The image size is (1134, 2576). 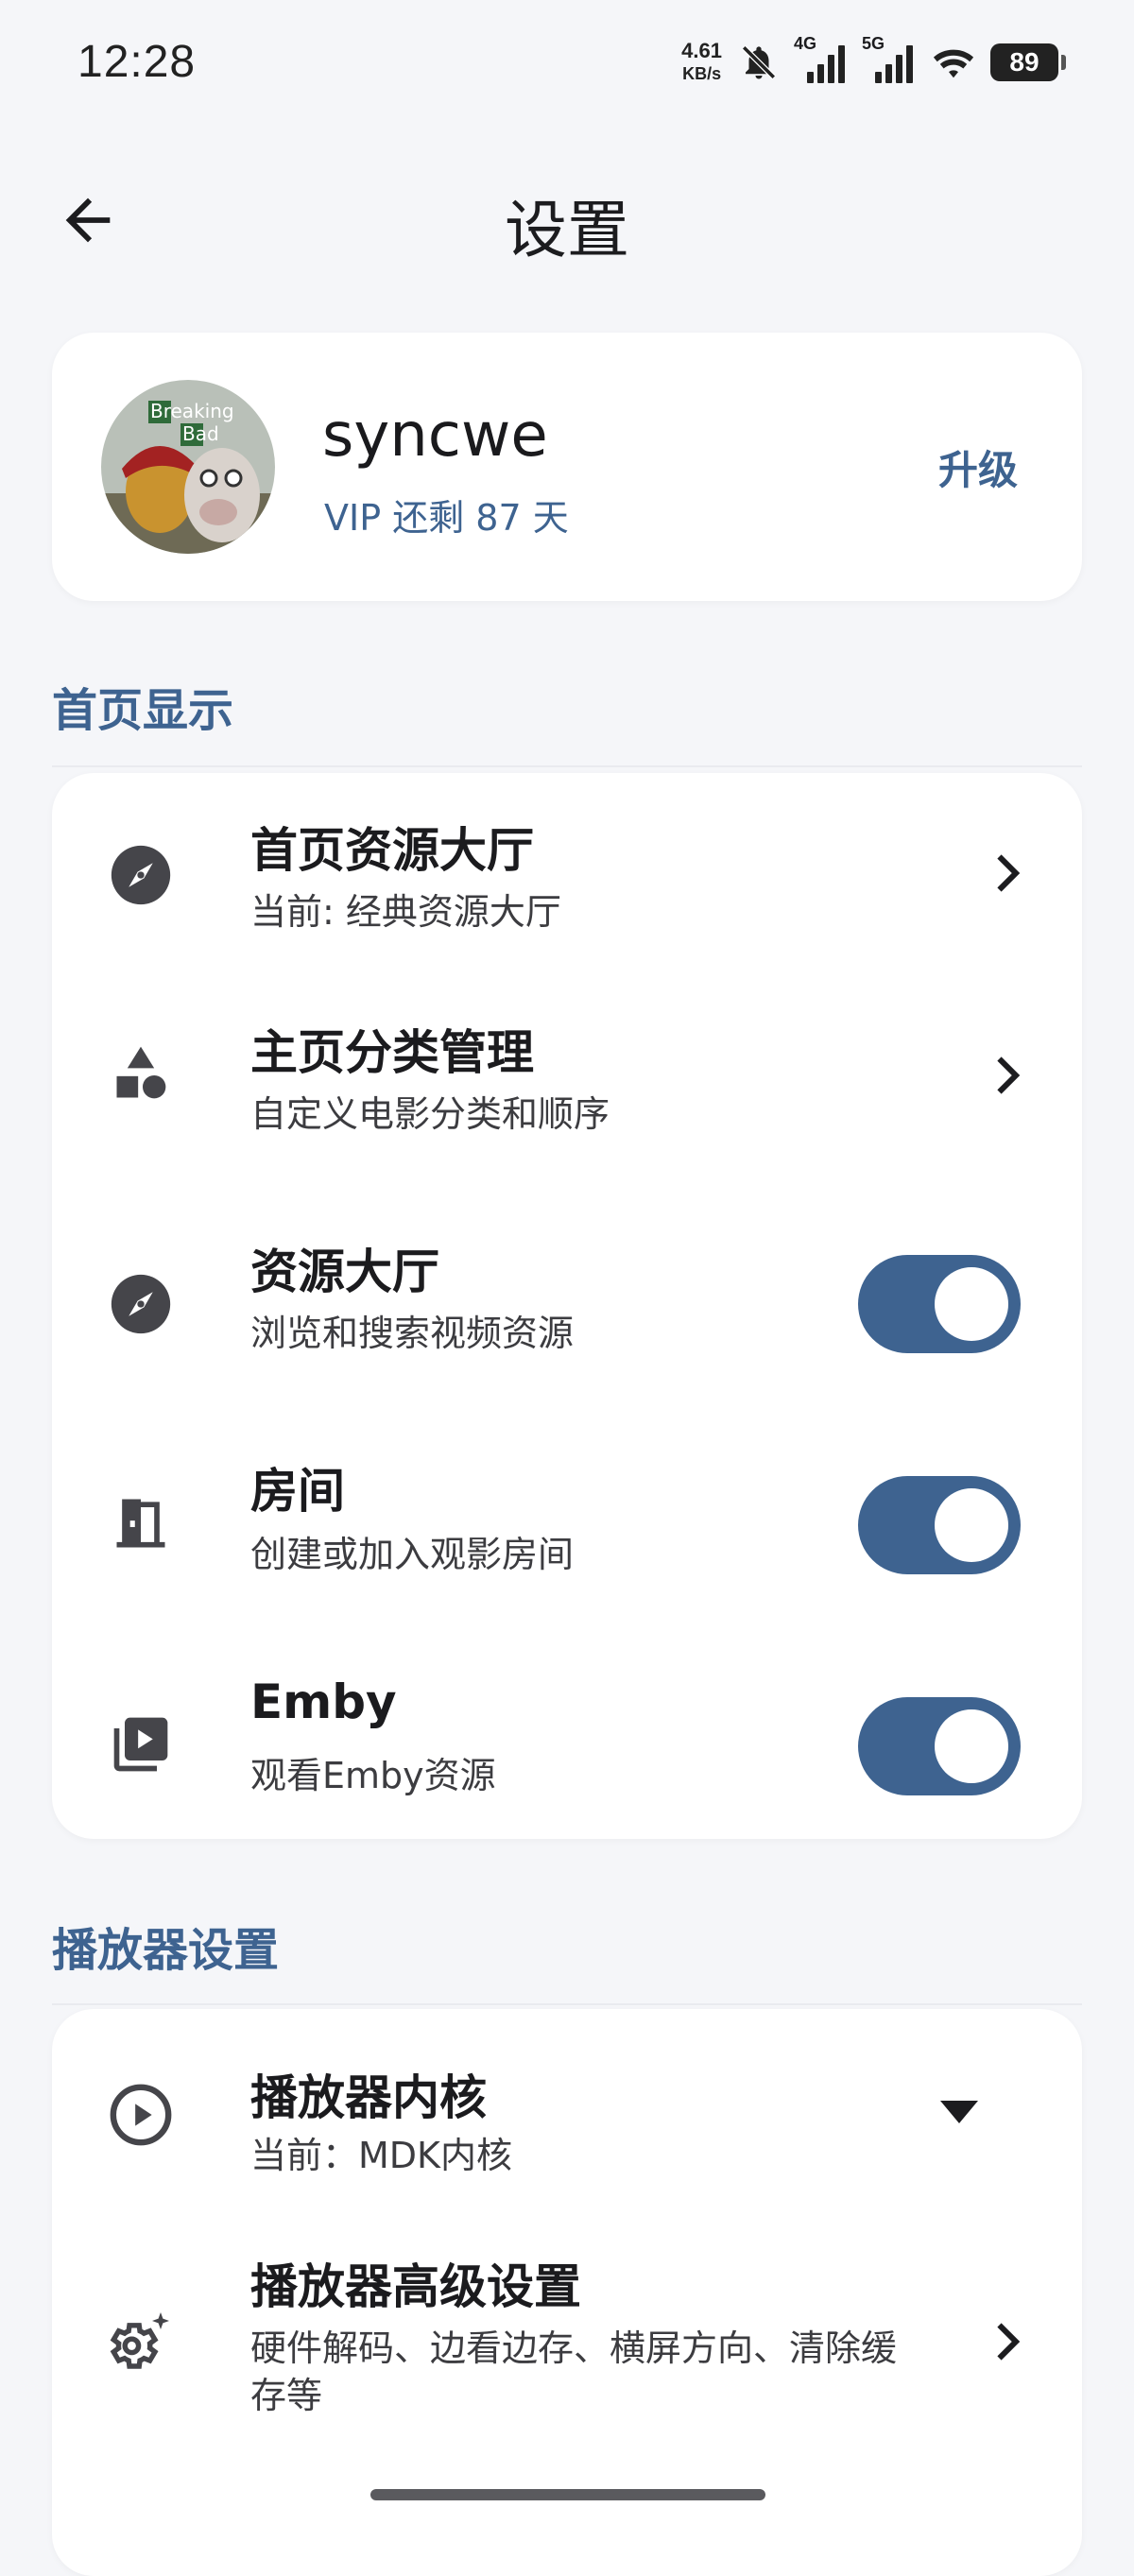 I want to click on item-title: 房间, so click(x=297, y=1491).